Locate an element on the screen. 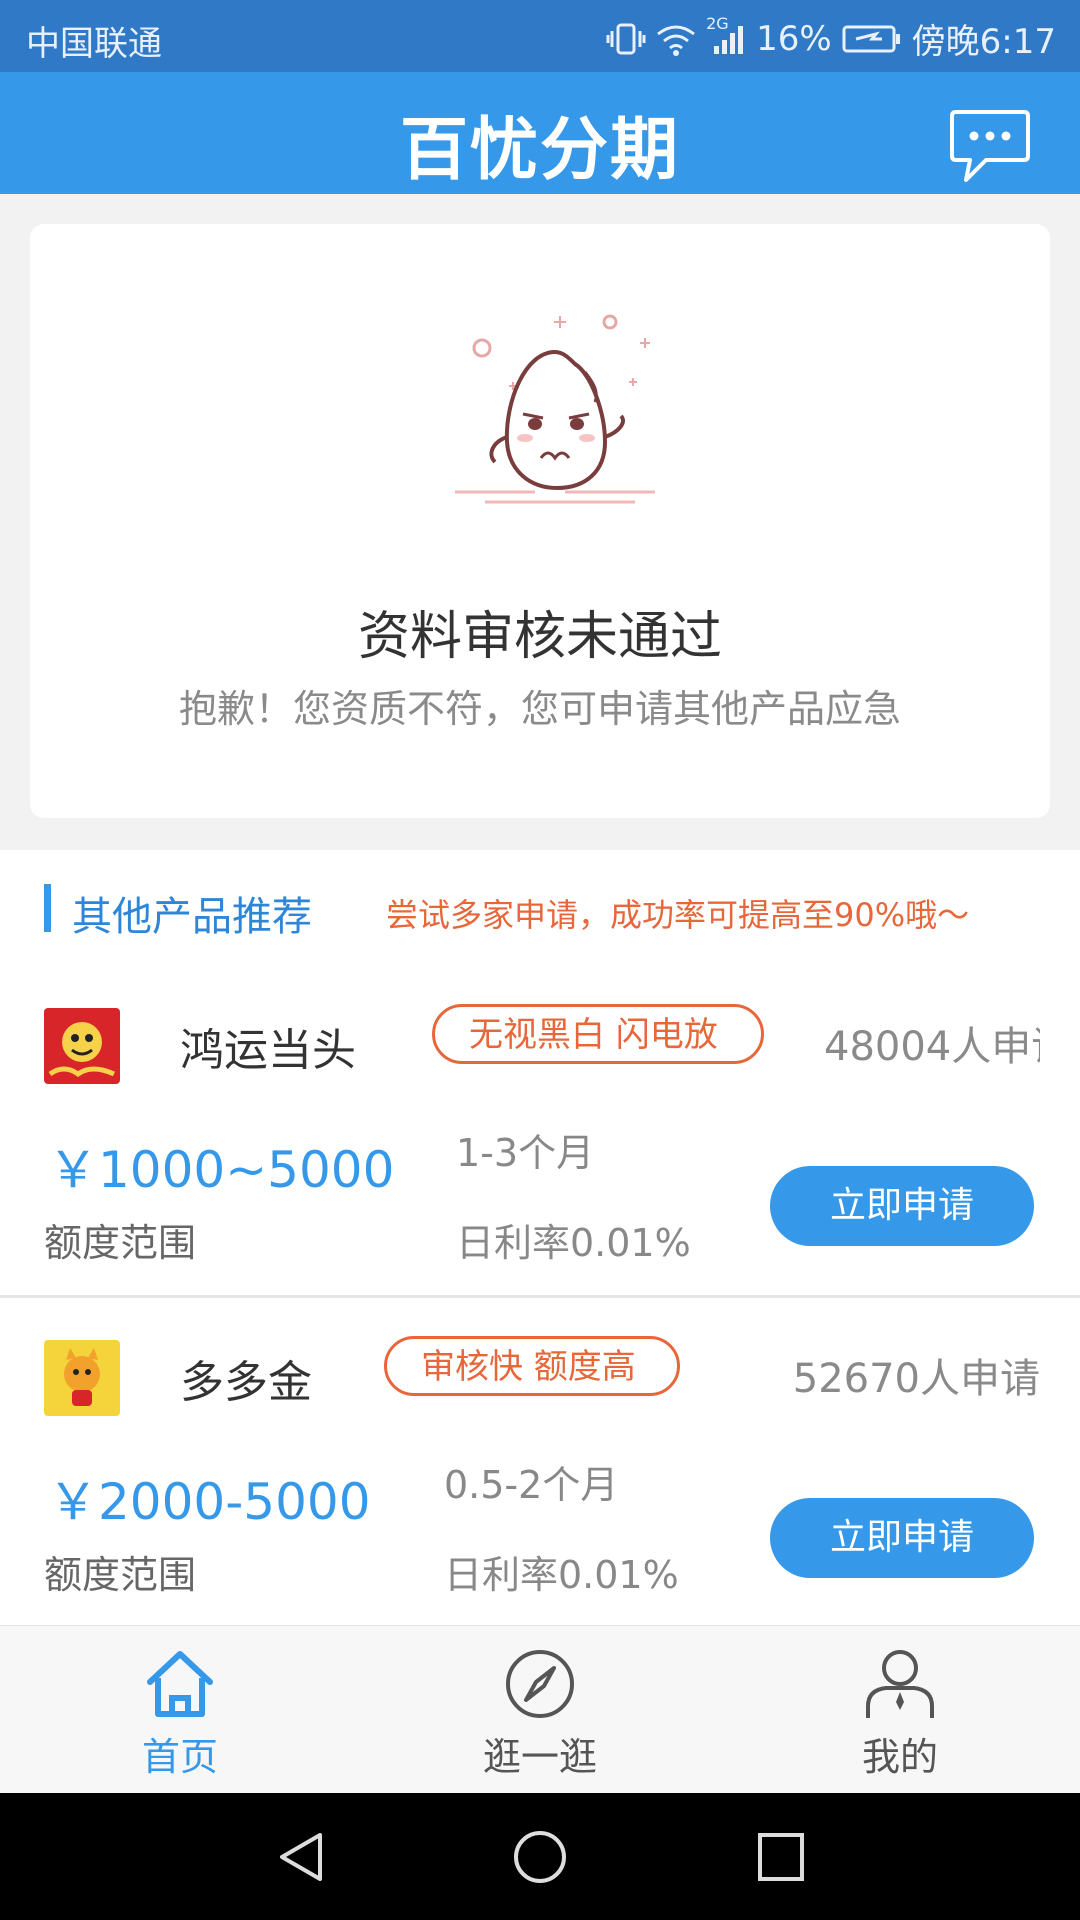  amount-range: ￥1000~5000 is located at coordinates (221, 1170).